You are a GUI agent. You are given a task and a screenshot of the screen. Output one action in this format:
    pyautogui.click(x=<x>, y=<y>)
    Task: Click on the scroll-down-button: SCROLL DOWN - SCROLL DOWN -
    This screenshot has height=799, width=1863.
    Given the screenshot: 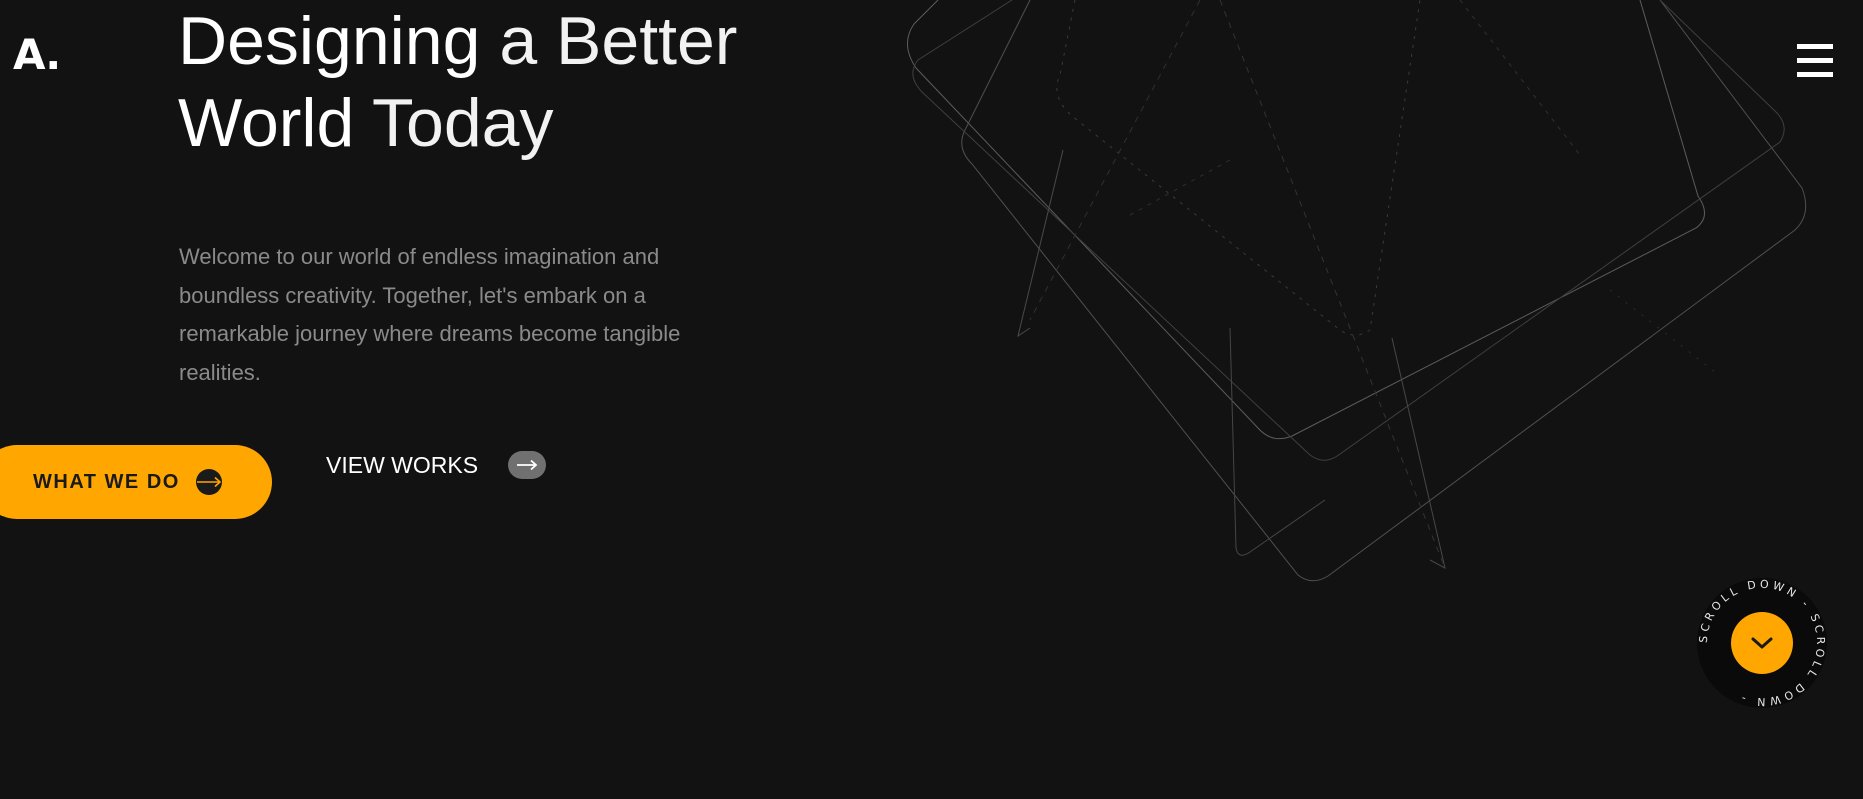 What is the action you would take?
    pyautogui.click(x=1762, y=643)
    